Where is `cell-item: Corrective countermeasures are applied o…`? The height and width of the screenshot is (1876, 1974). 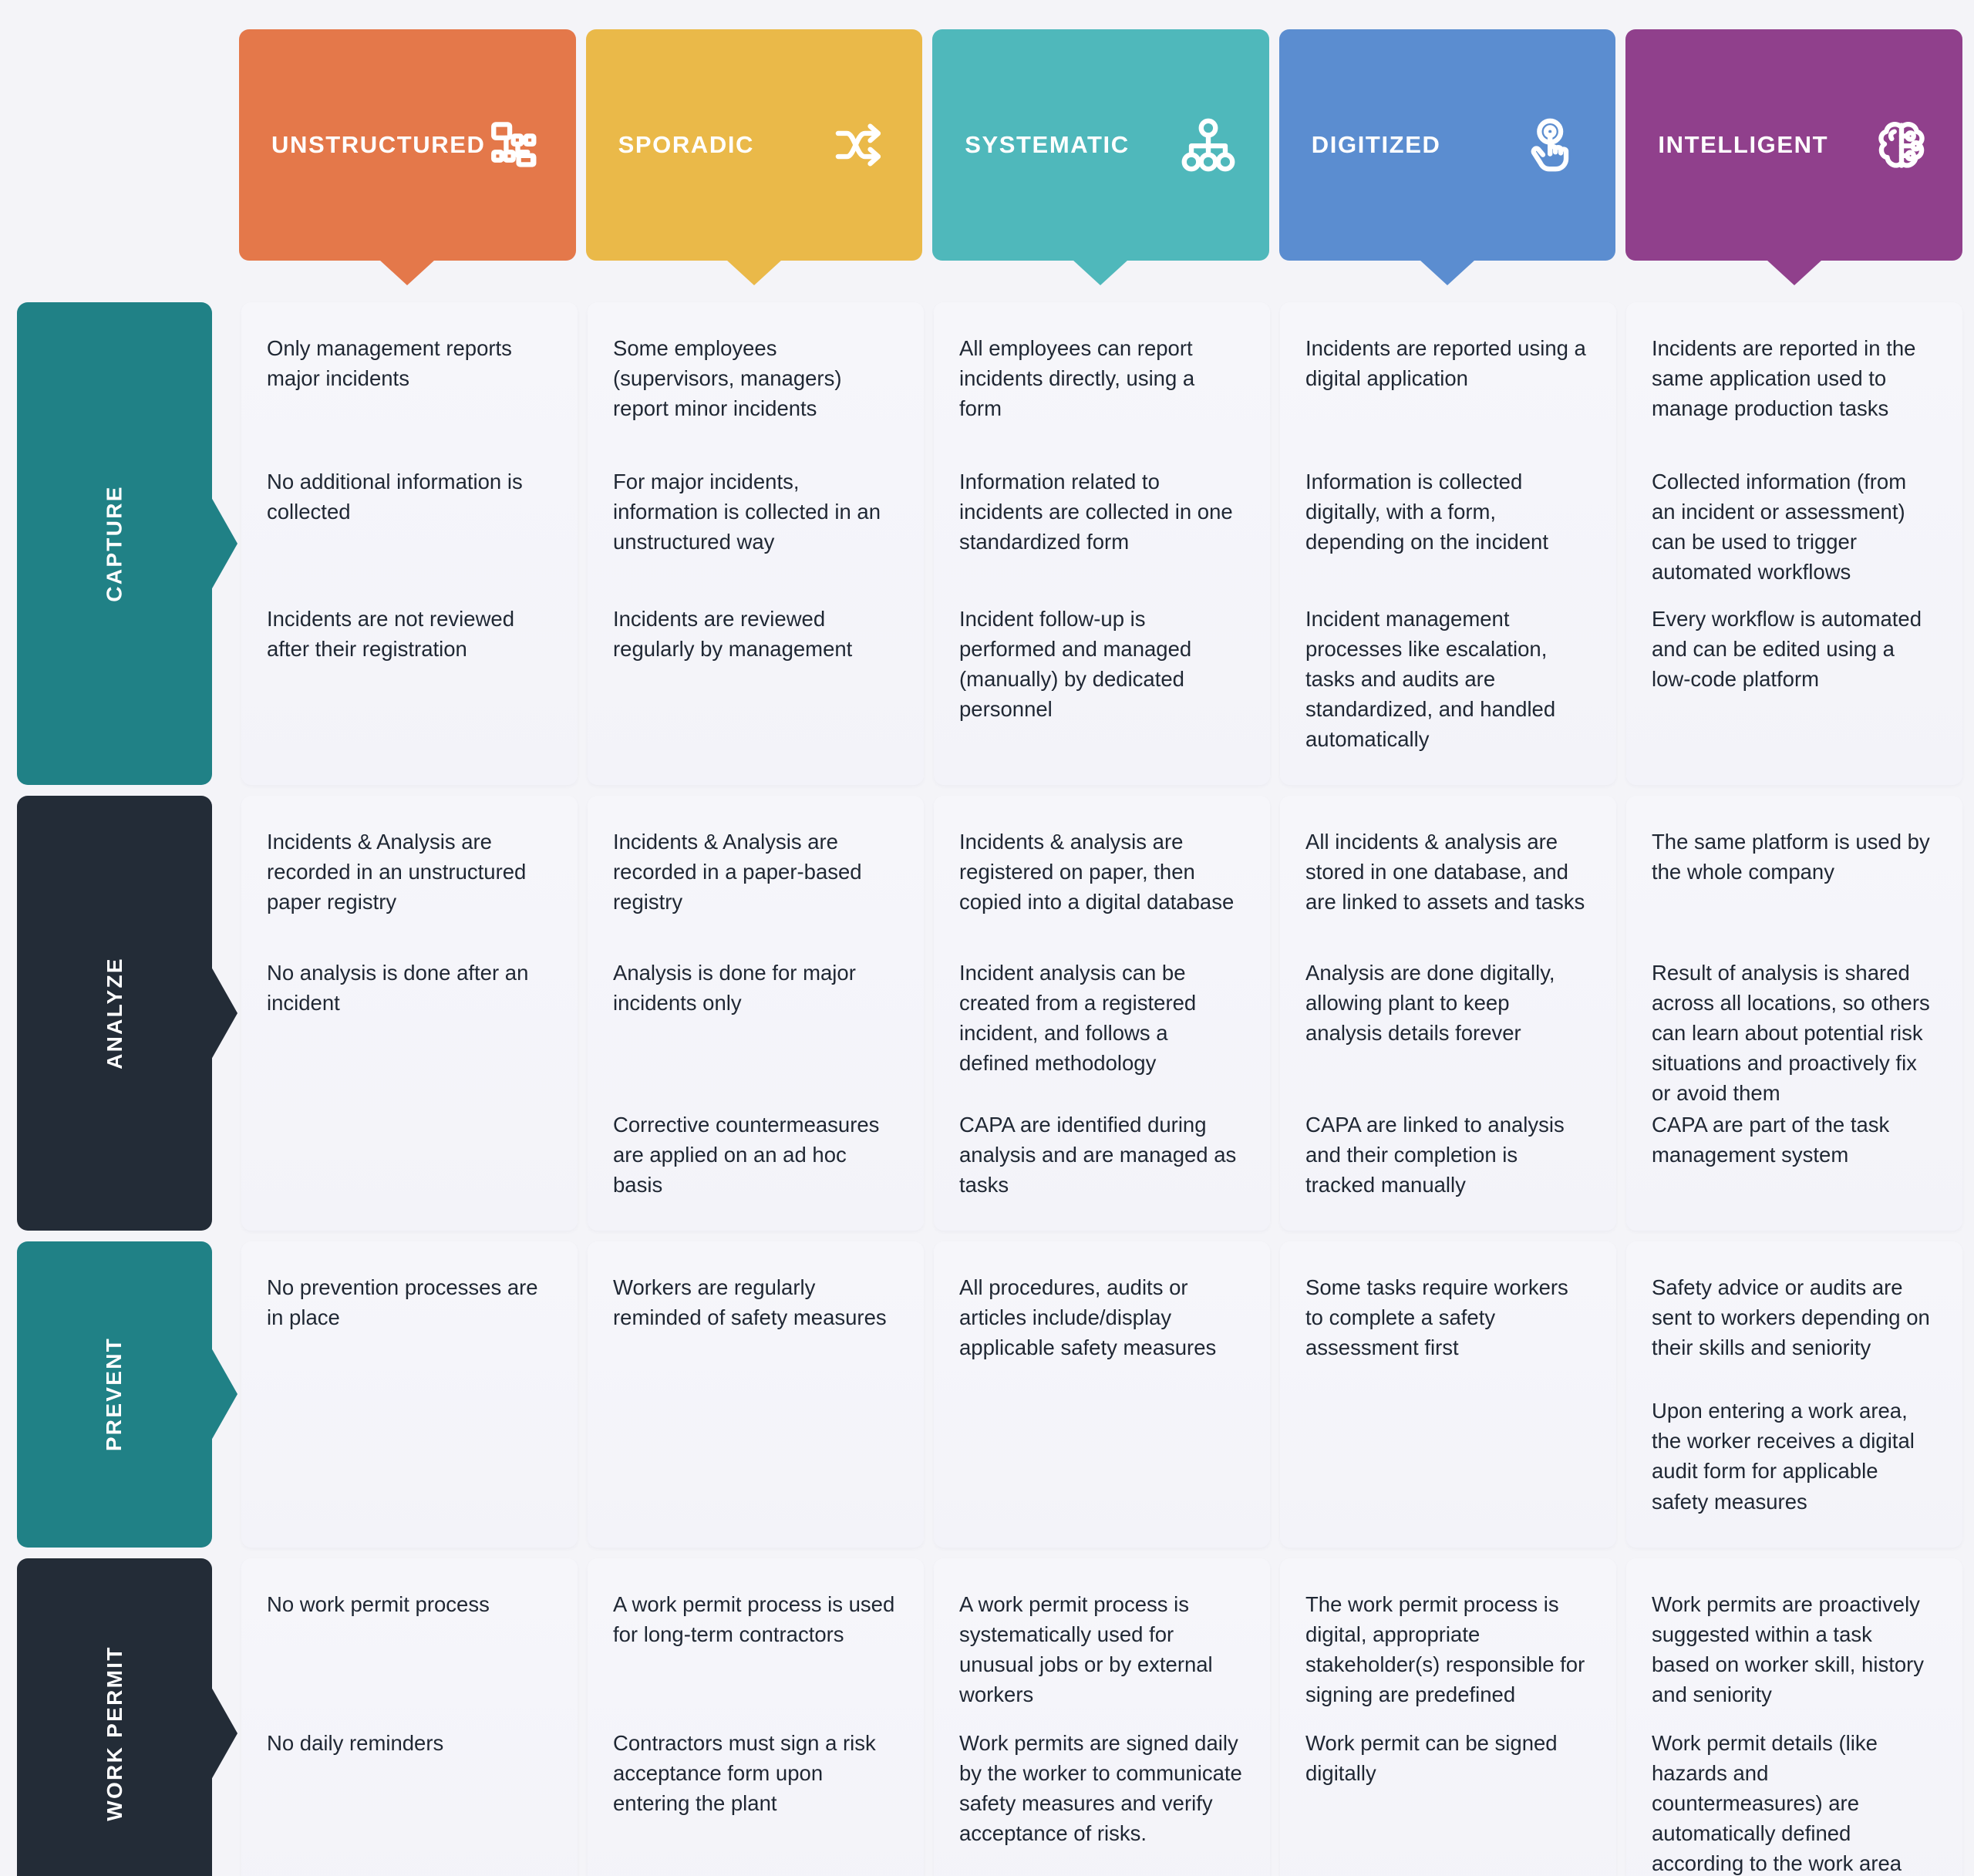
cell-item: Corrective countermeasures are applied o… is located at coordinates (746, 1155).